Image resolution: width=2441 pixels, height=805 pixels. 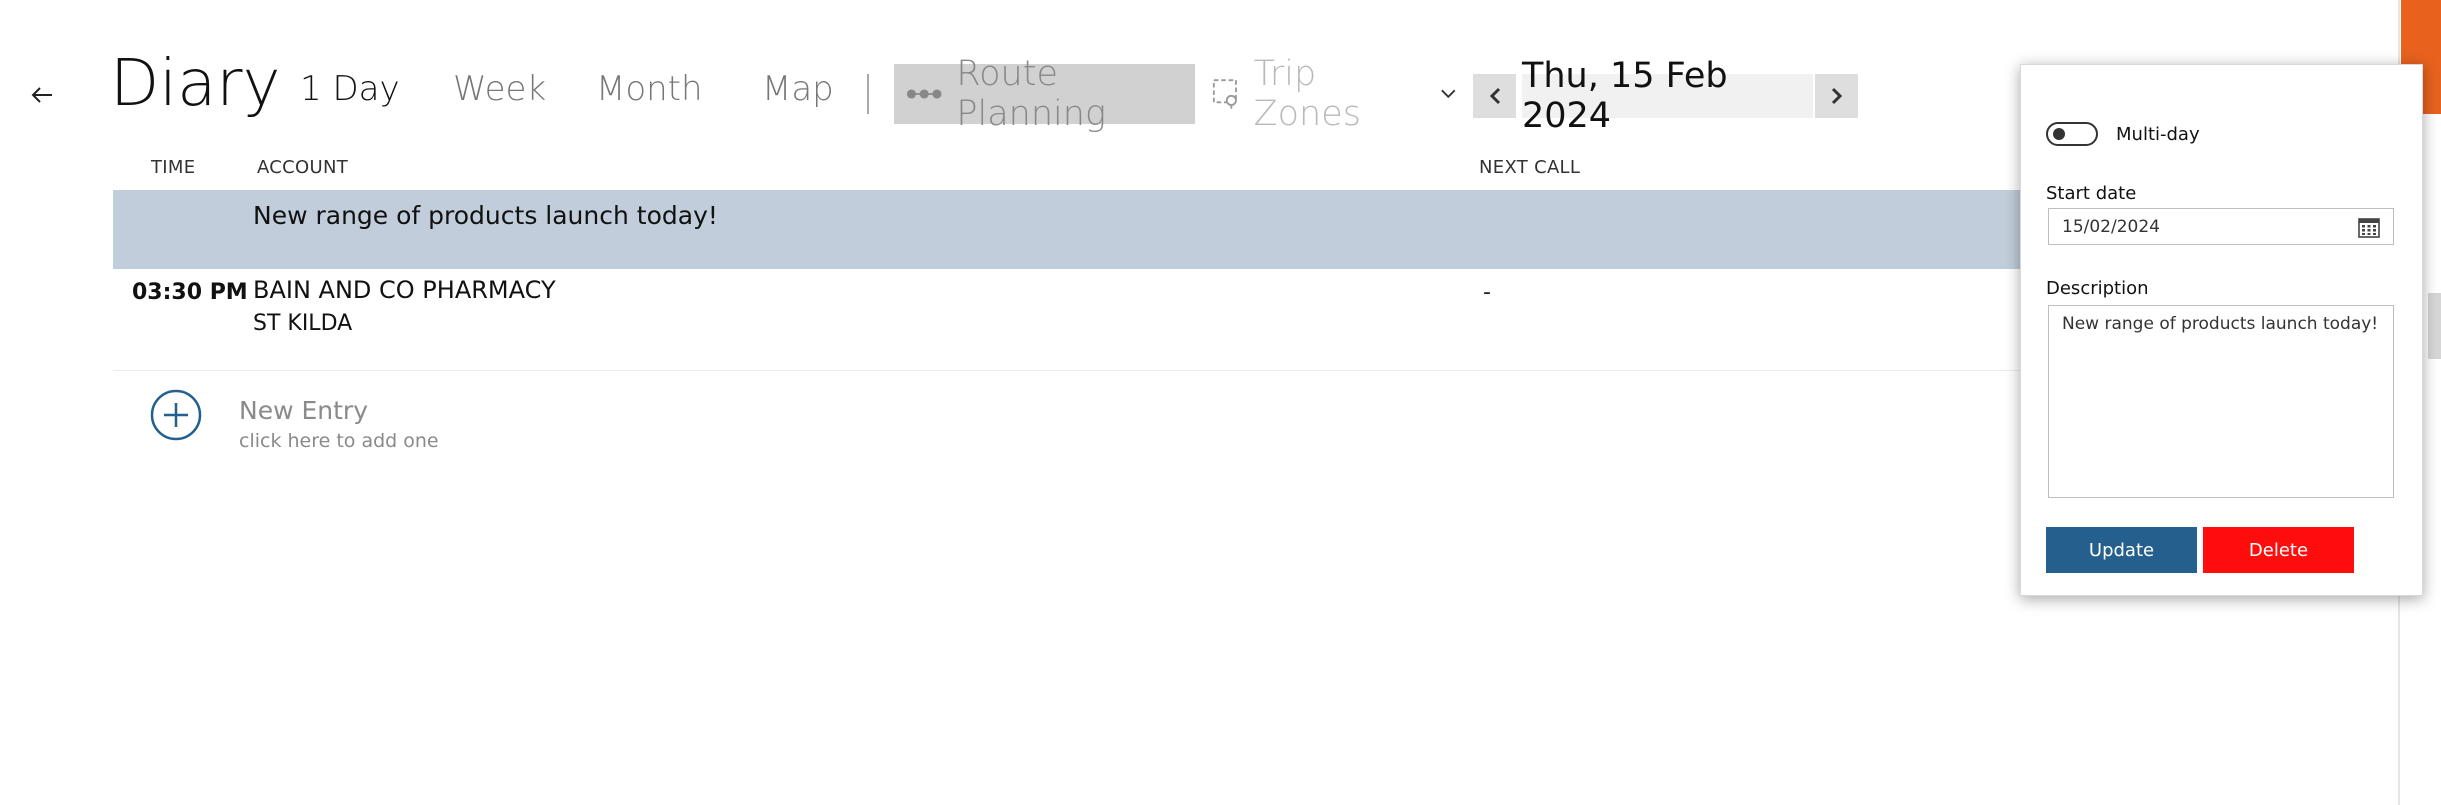 What do you see at coordinates (176, 415) in the screenshot?
I see `add-circle-icon` at bounding box center [176, 415].